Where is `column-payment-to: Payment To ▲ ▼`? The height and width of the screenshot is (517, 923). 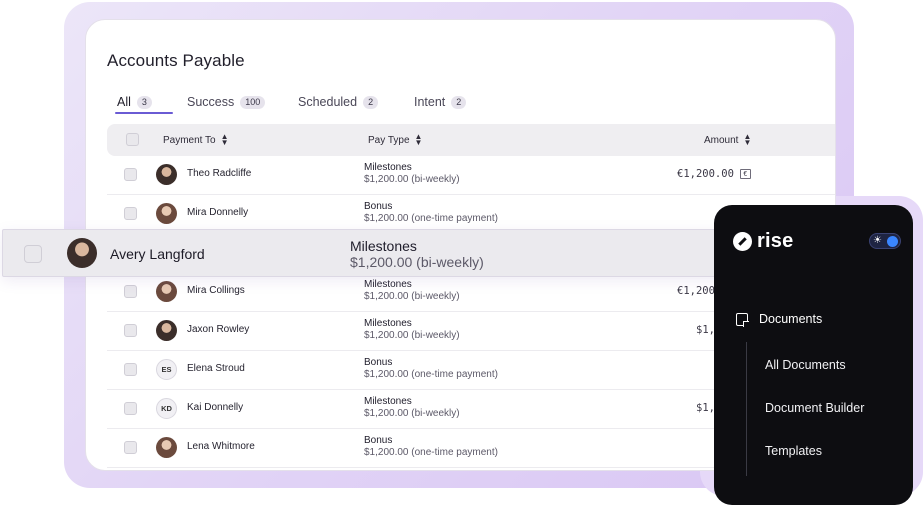 column-payment-to: Payment To ▲ ▼ is located at coordinates (196, 140).